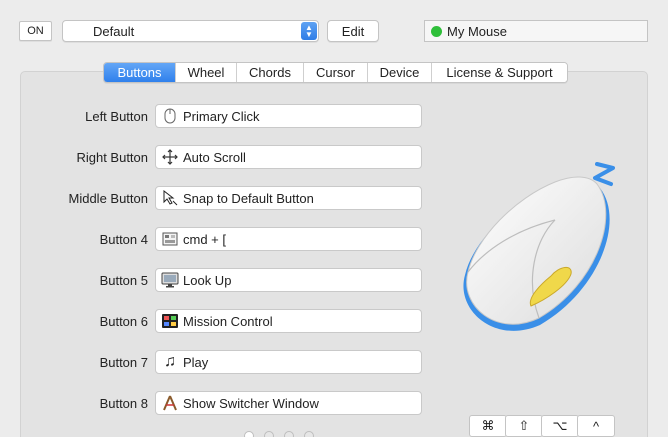  I want to click on shift-modifier-button: ⇧, so click(524, 426).